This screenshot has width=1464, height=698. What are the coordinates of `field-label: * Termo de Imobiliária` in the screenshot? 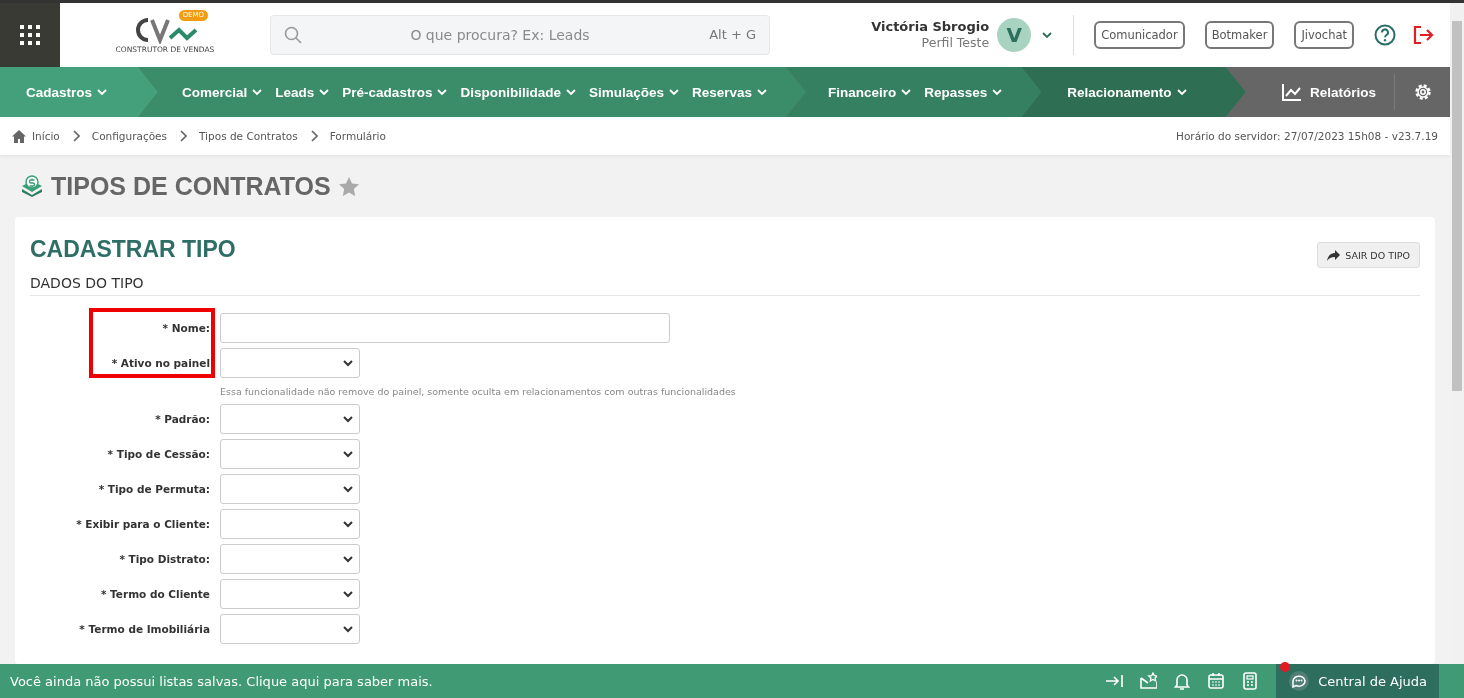 It's located at (144, 629).